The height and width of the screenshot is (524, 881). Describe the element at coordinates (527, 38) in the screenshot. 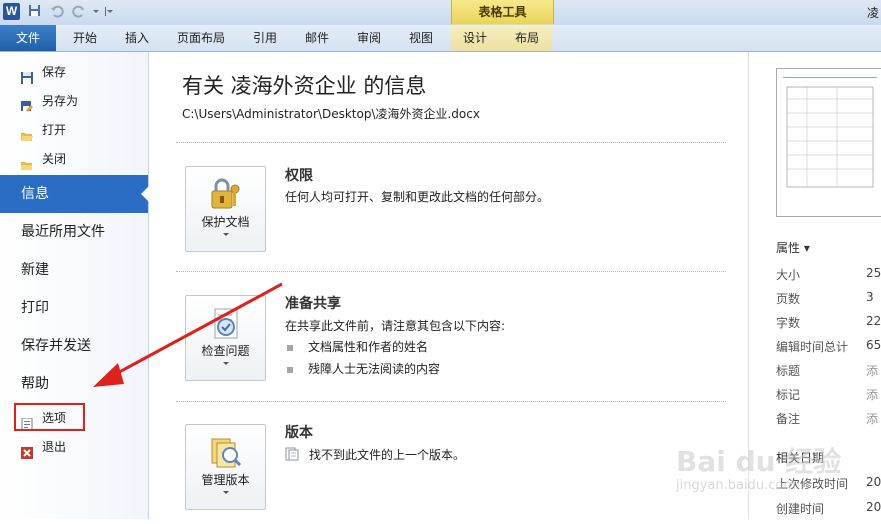

I see `tab-layout: 布局` at that location.